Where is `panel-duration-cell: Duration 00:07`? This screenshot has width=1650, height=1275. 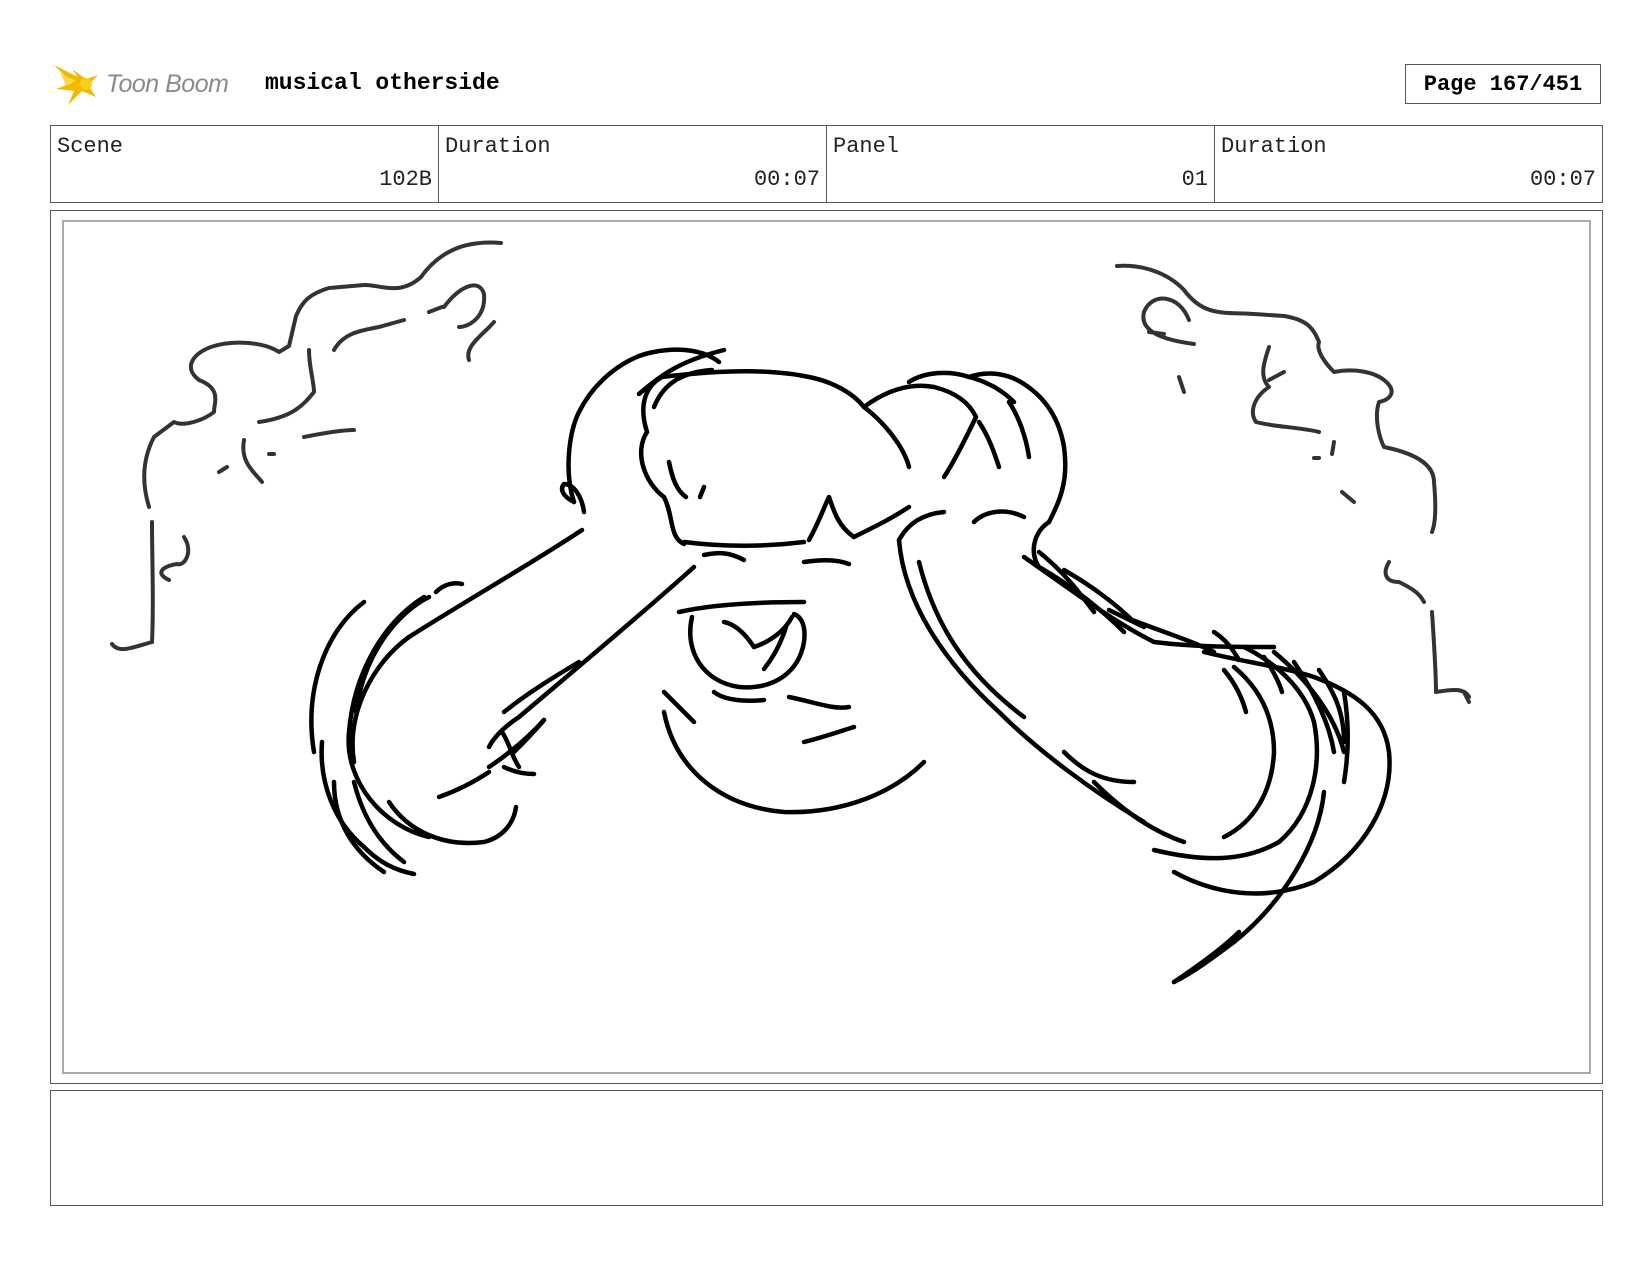
panel-duration-cell: Duration 00:07 is located at coordinates (1408, 164).